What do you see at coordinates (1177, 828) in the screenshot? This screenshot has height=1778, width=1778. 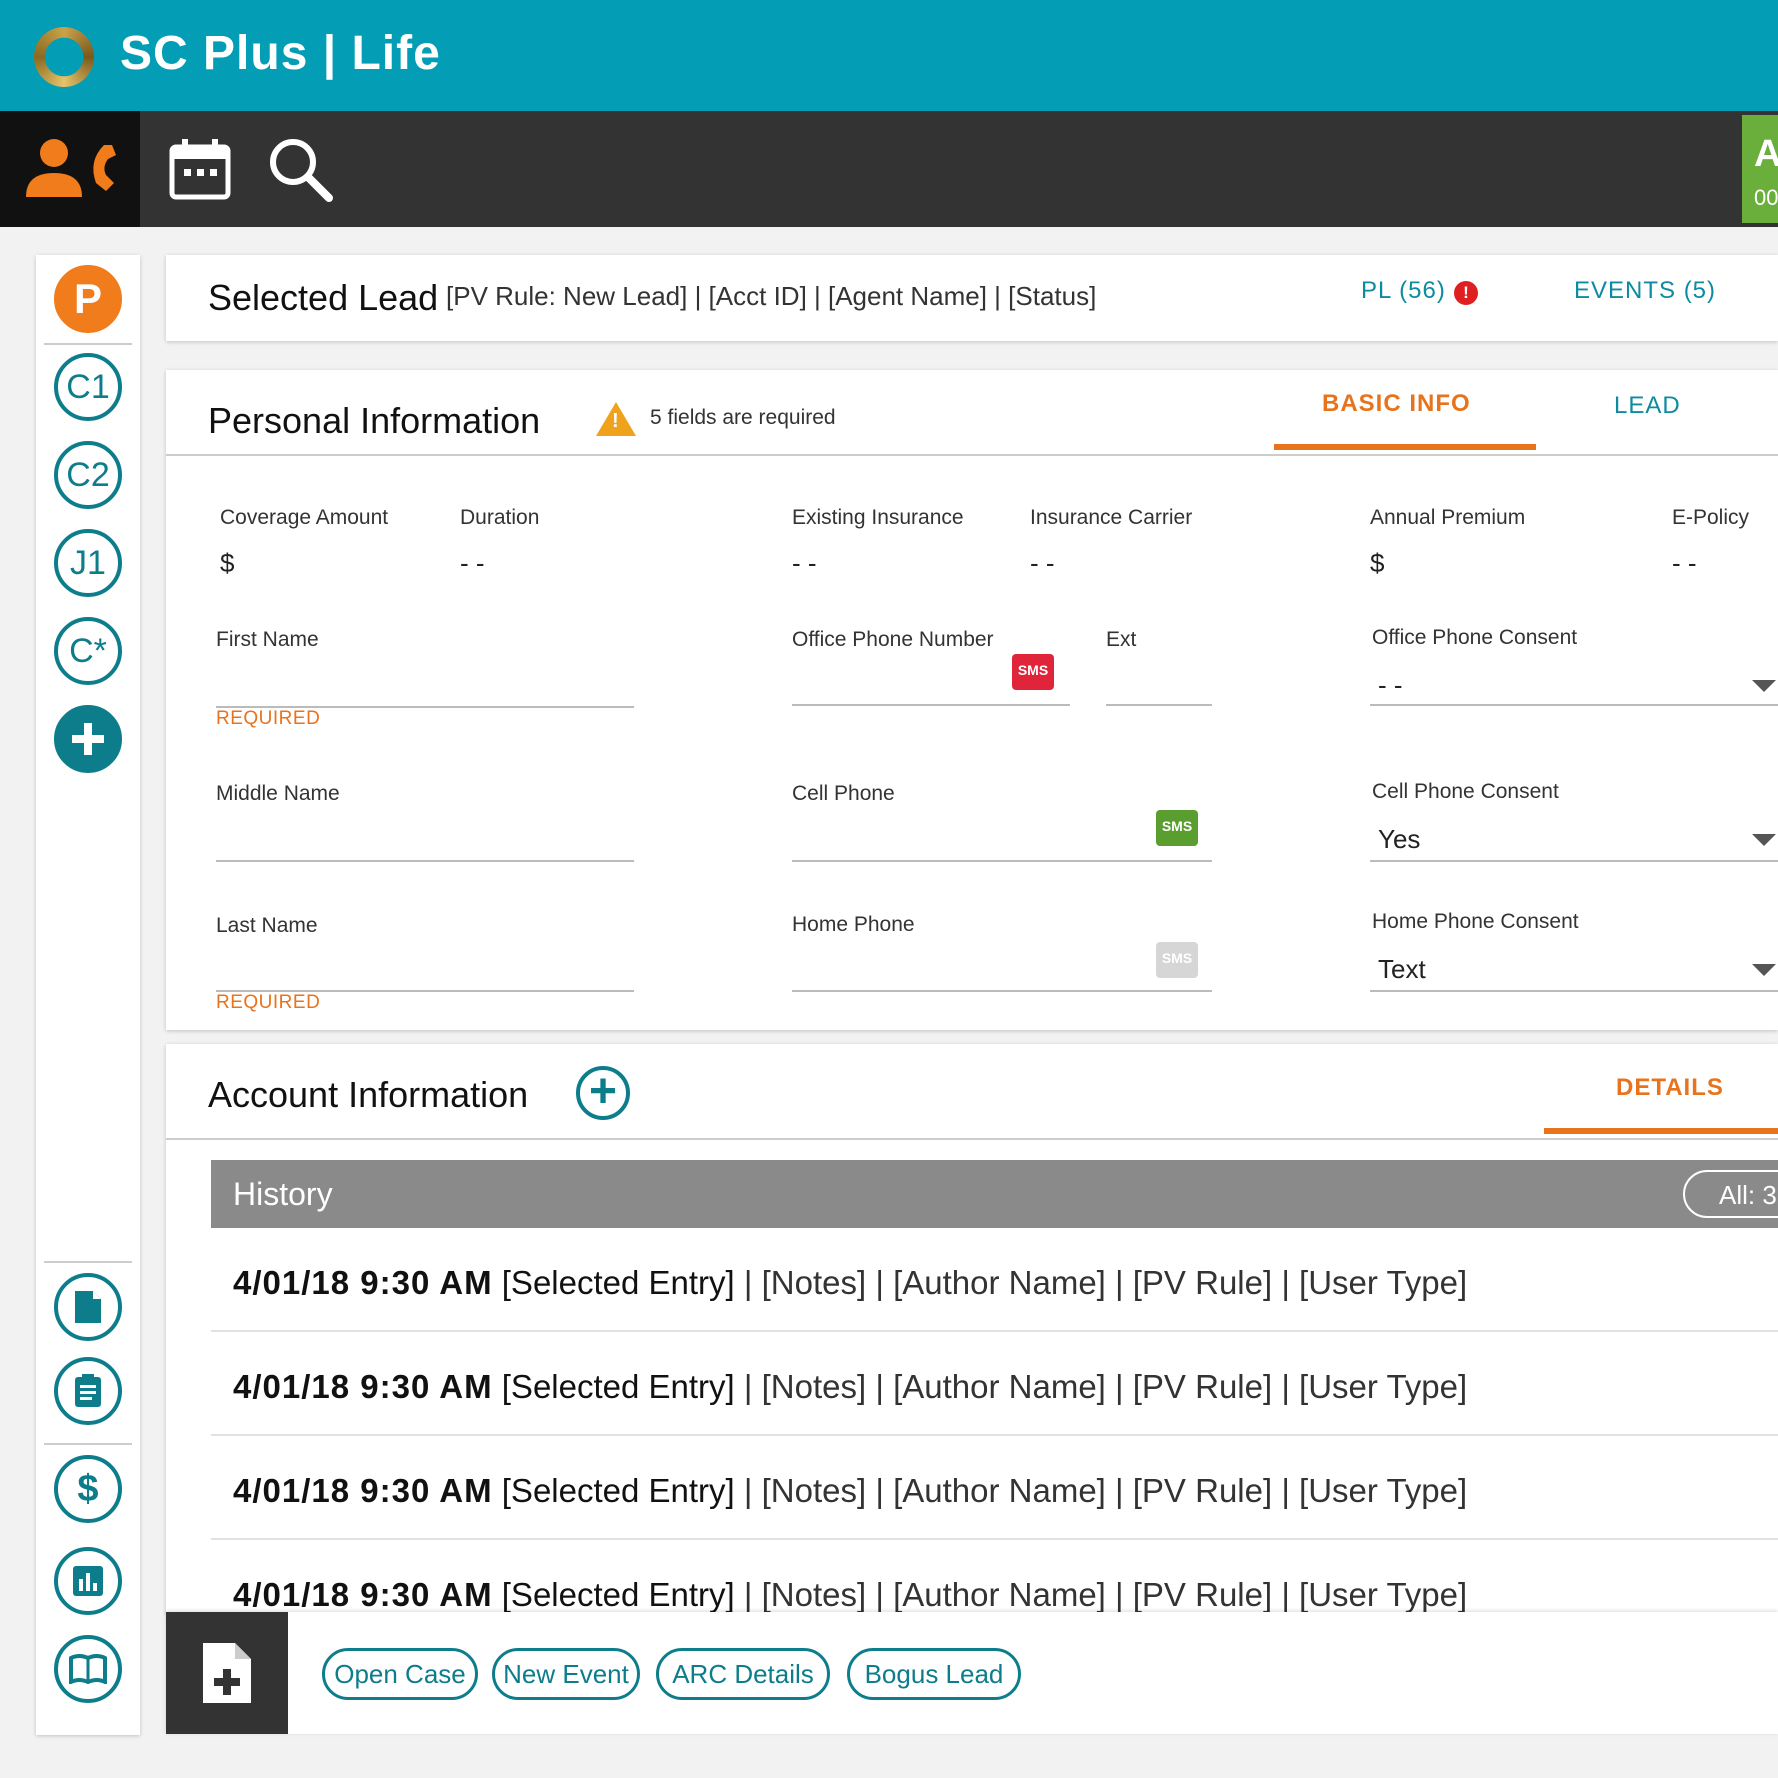 I see `sms-enabled-icon: SMS` at bounding box center [1177, 828].